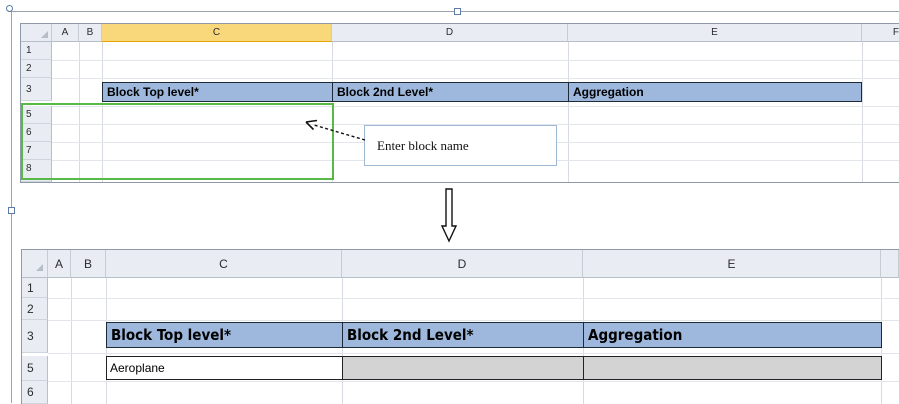  Describe the element at coordinates (335, 130) in the screenshot. I see `dashed-arrow-icon` at that location.